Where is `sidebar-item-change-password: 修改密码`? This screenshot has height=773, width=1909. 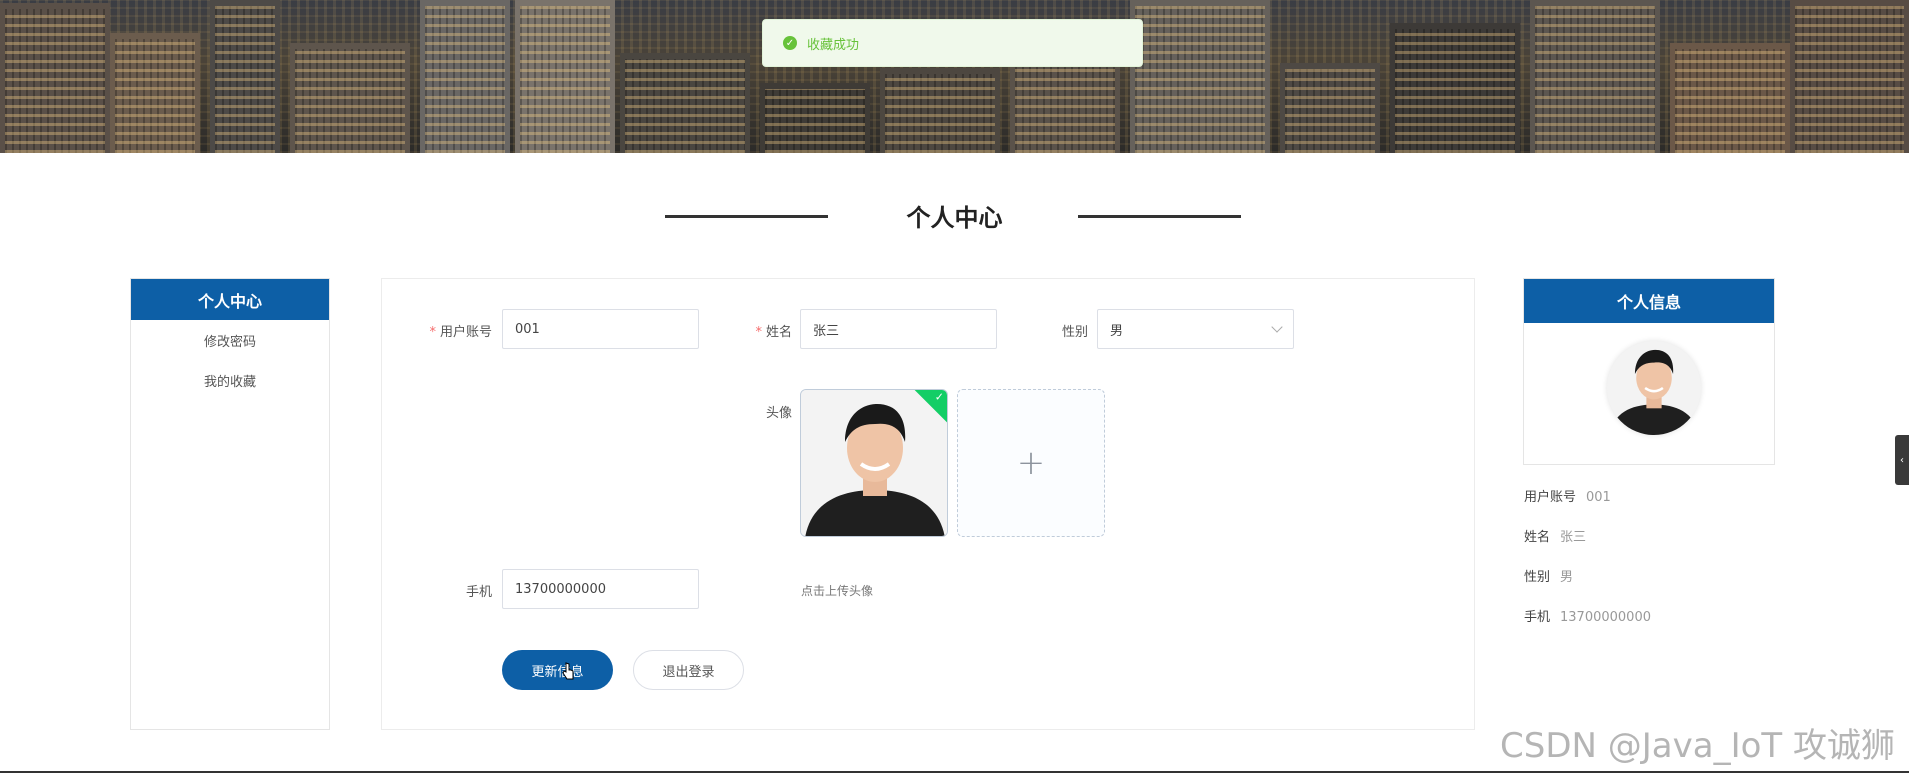
sidebar-item-change-password: 修改密码 is located at coordinates (230, 340).